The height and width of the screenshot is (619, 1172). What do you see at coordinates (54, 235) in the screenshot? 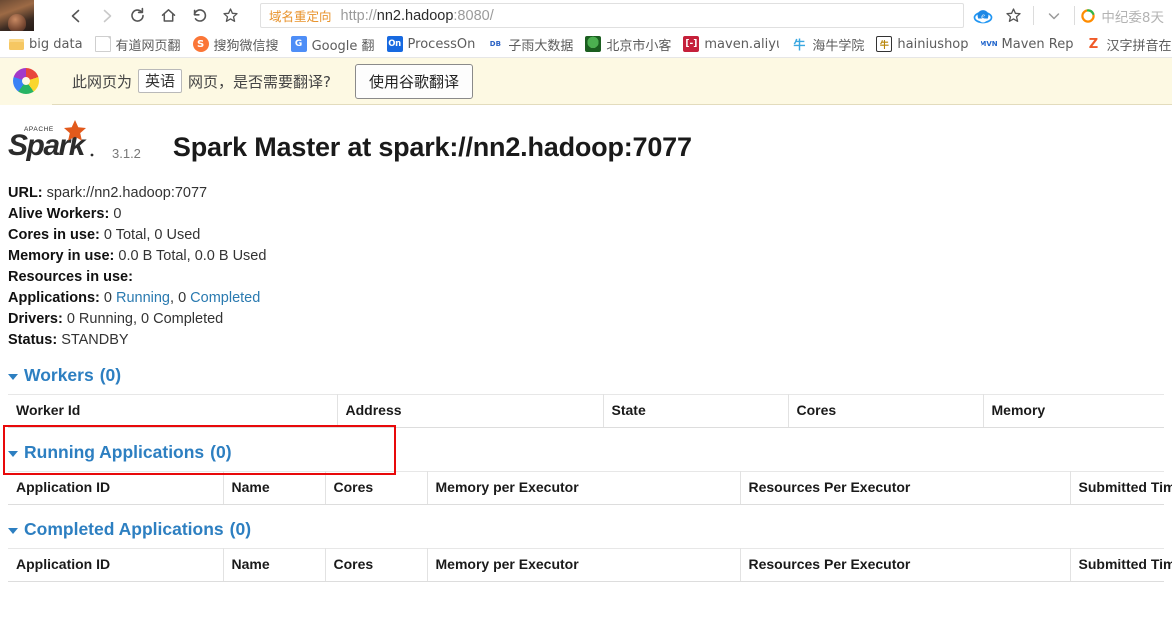
I see `info-cores-label: Cores in use:` at bounding box center [54, 235].